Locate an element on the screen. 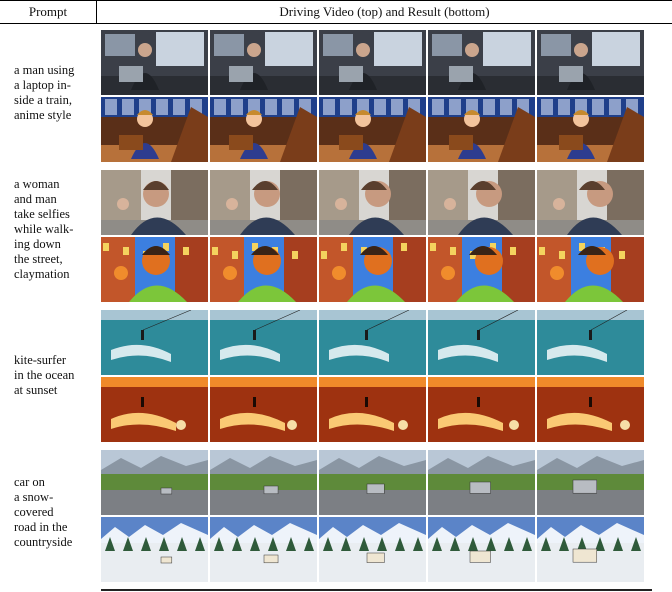  prompt-text: kite-surfer in the ocean at sunset is located at coordinates (49, 375).